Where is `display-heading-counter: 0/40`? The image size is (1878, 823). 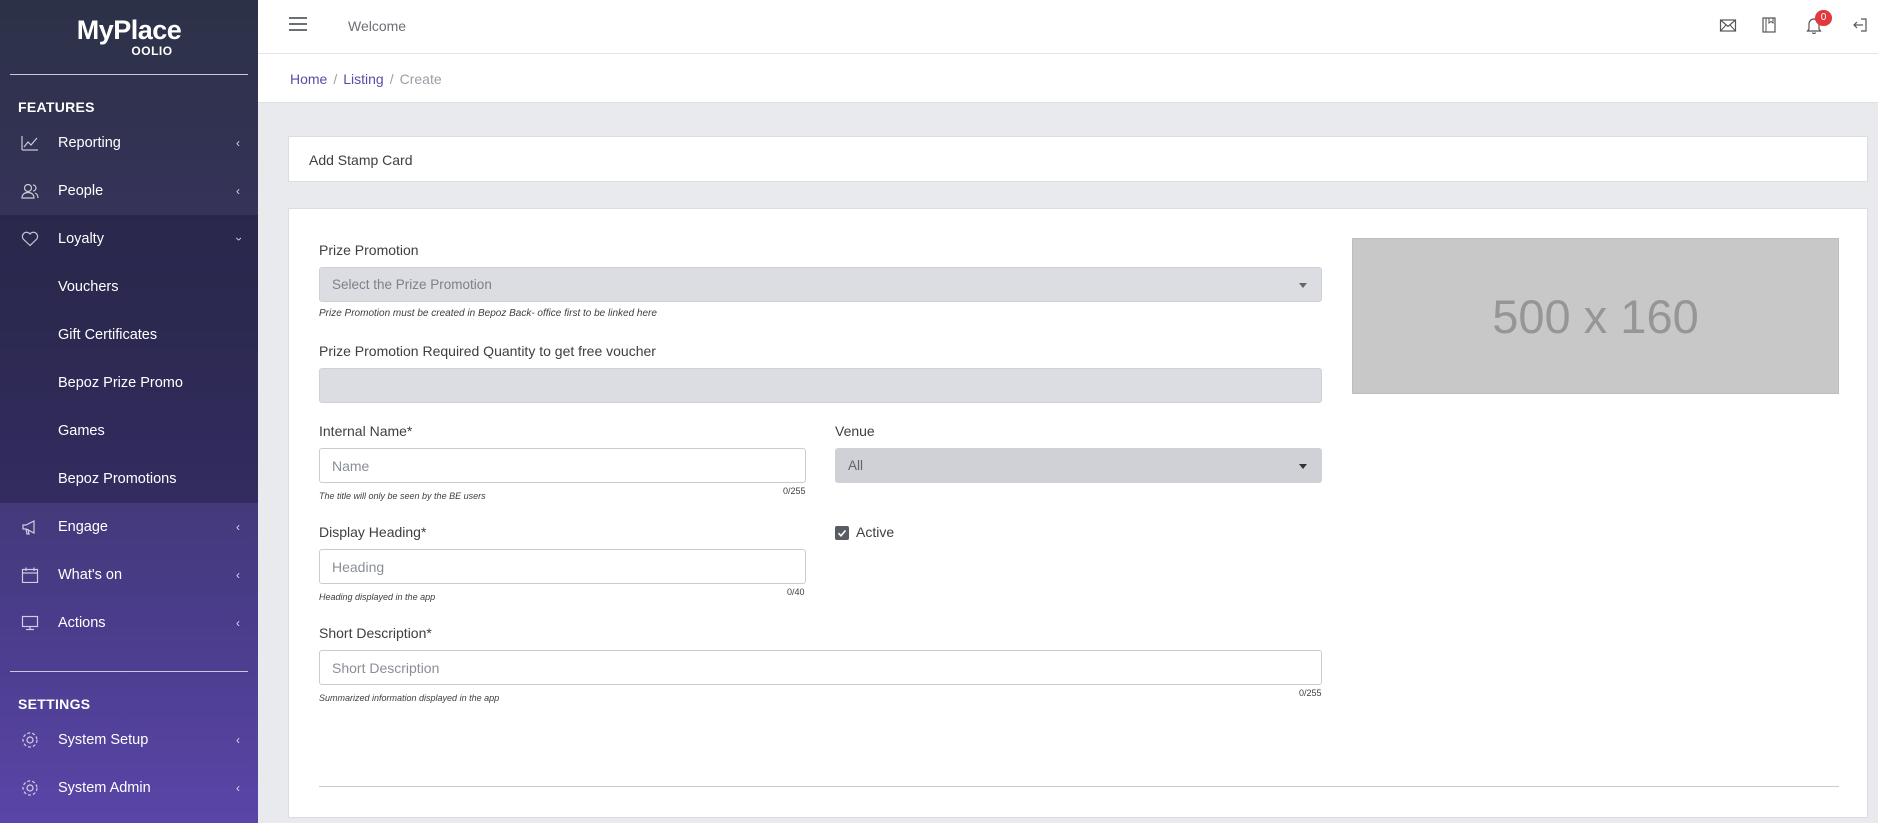
display-heading-counter: 0/40 is located at coordinates (796, 592).